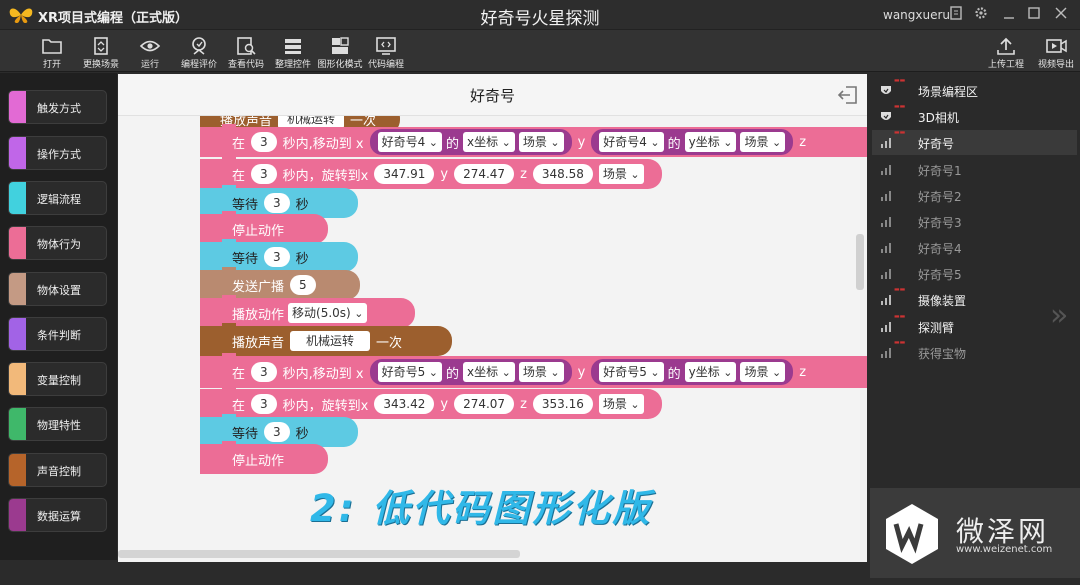 Image resolution: width=1080 pixels, height=585 pixels. Describe the element at coordinates (948, 92) in the screenshot. I see `scene-item-label: 场景编程区` at that location.